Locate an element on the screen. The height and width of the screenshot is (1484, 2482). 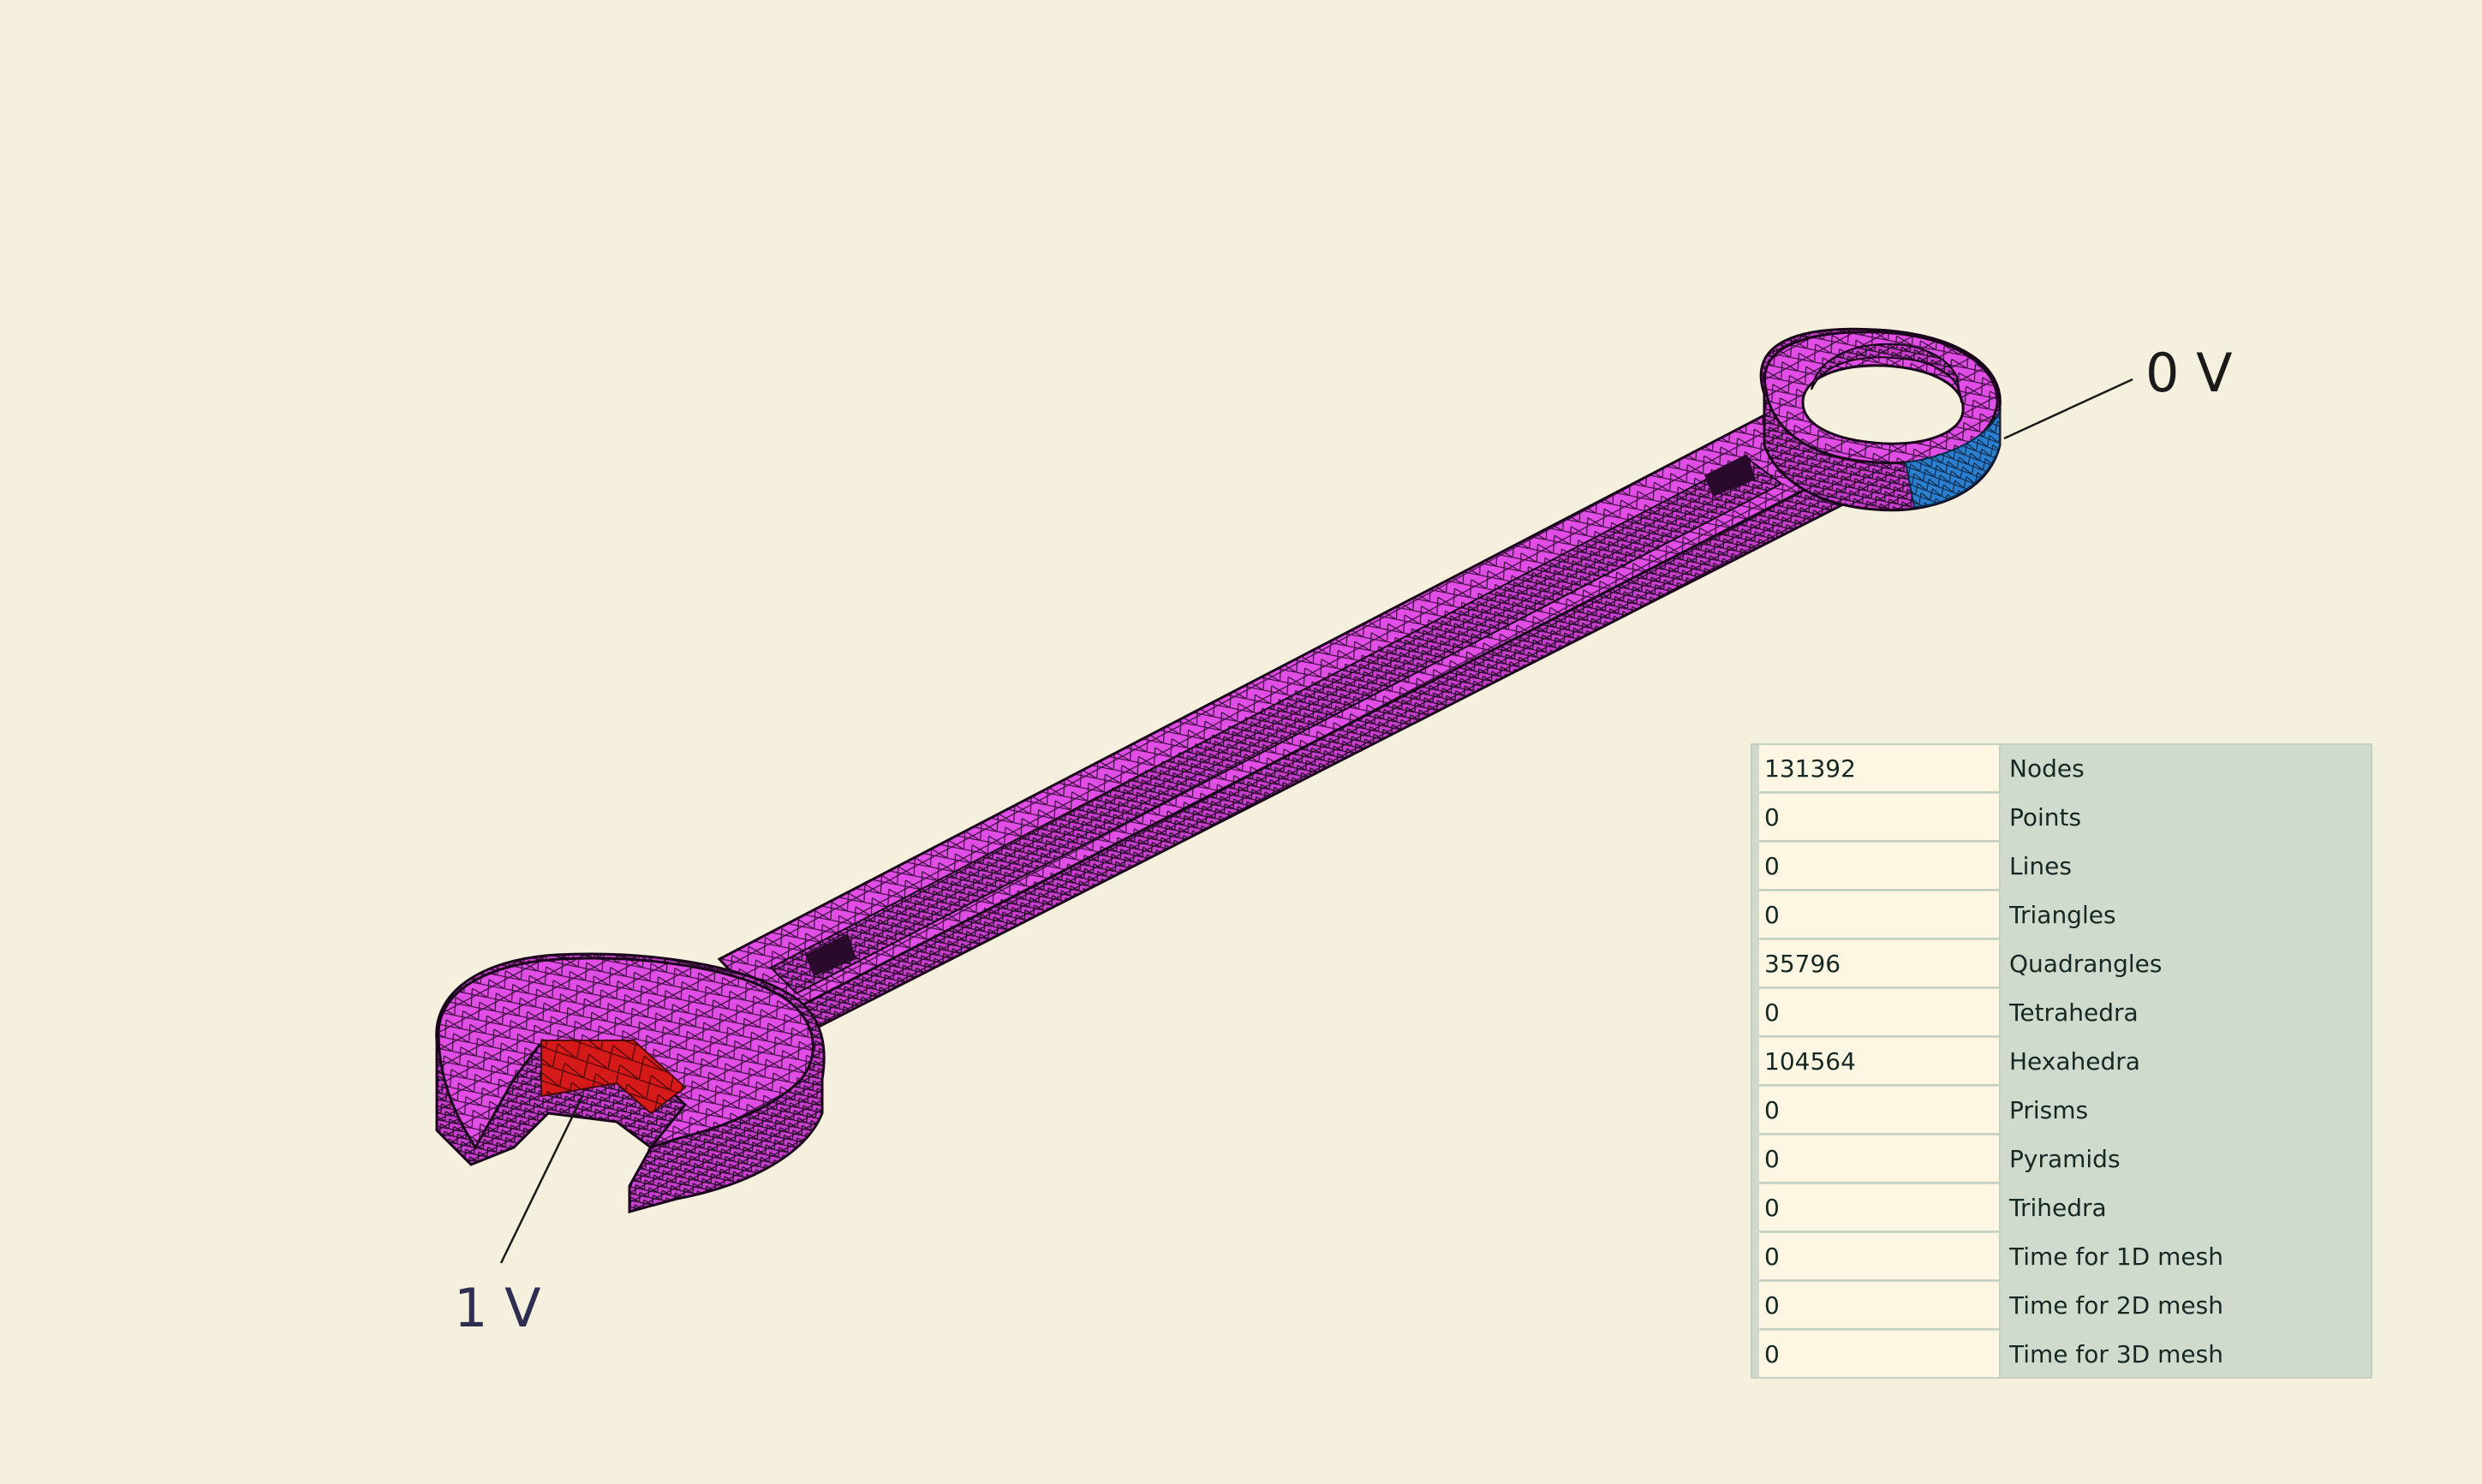
stat-label: Tetrahedra is located at coordinates (2074, 1012).